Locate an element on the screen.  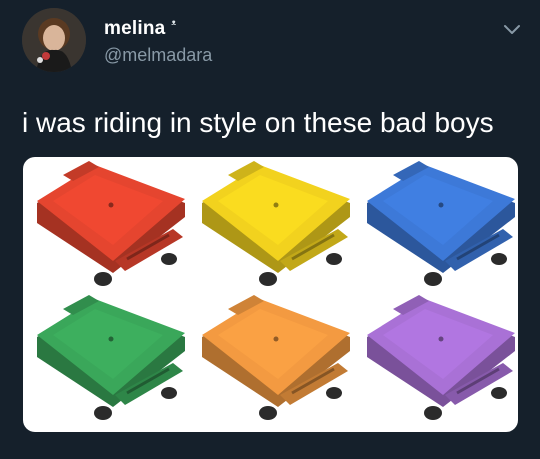
avatar is located at coordinates (54, 40).